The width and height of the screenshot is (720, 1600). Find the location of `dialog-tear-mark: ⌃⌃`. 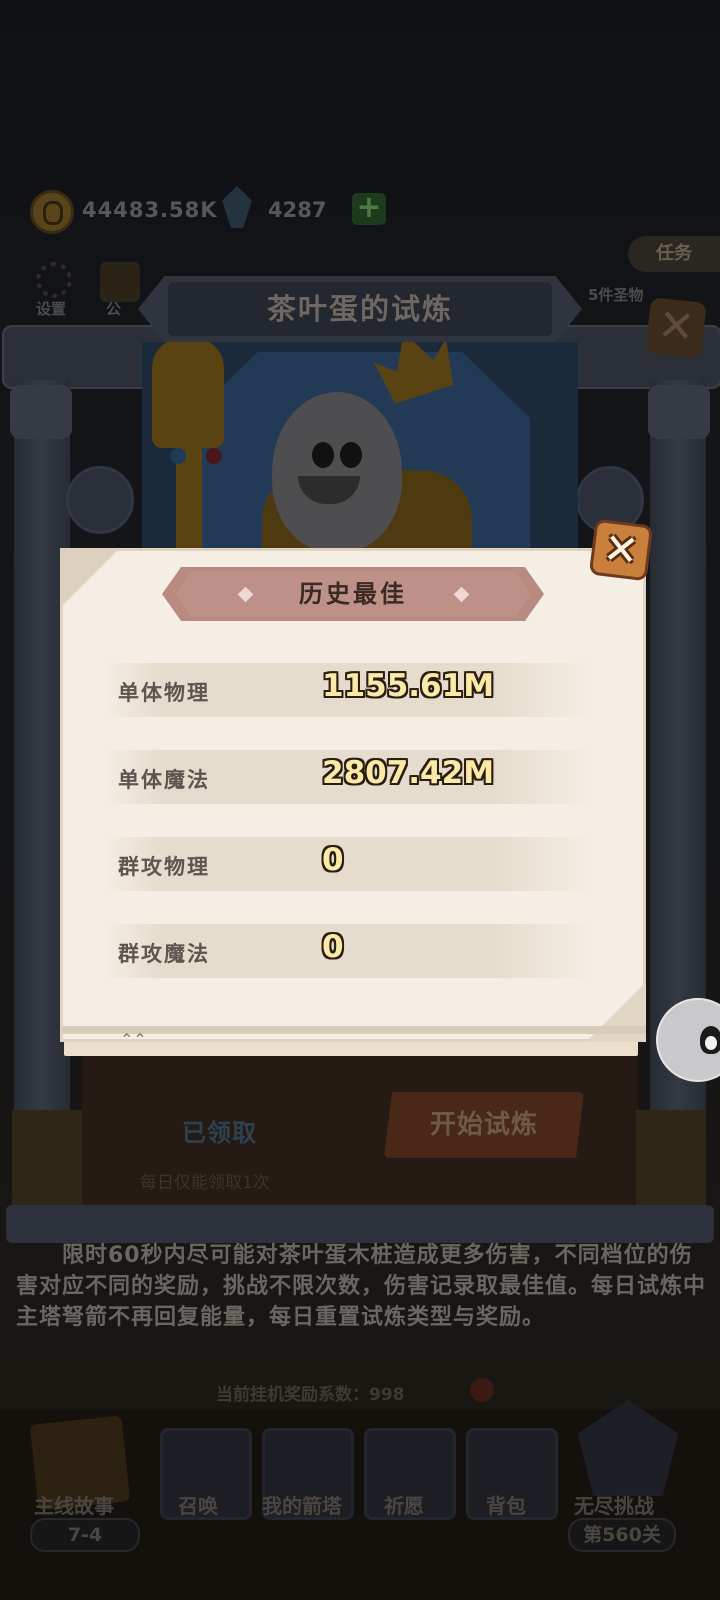

dialog-tear-mark: ⌃⌃ is located at coordinates (133, 1039).